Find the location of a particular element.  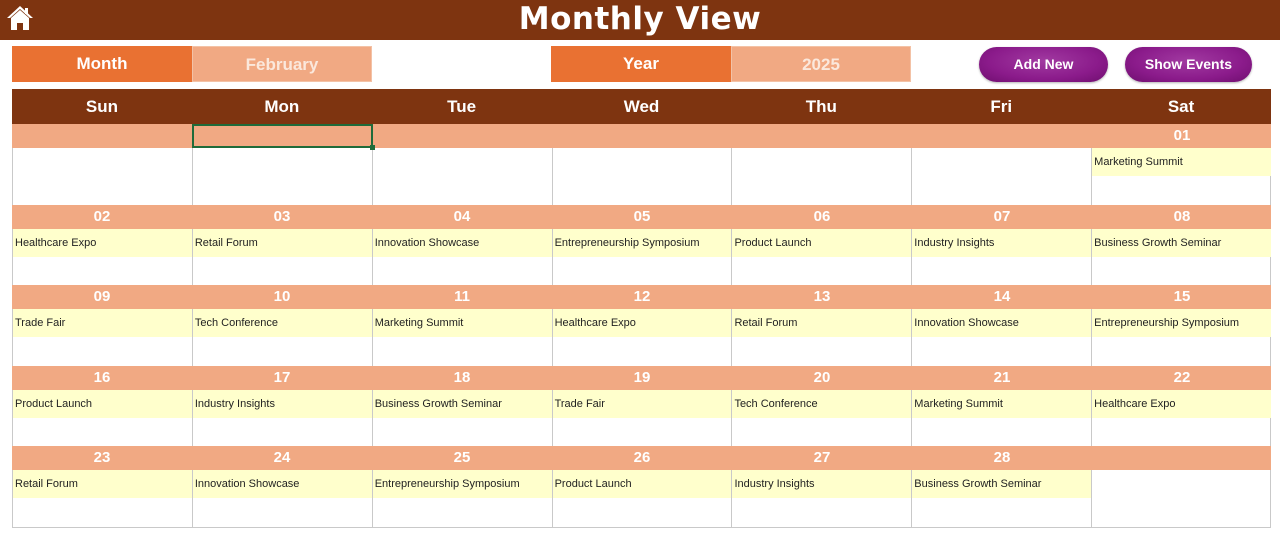

year-value: 2025 is located at coordinates (821, 64).